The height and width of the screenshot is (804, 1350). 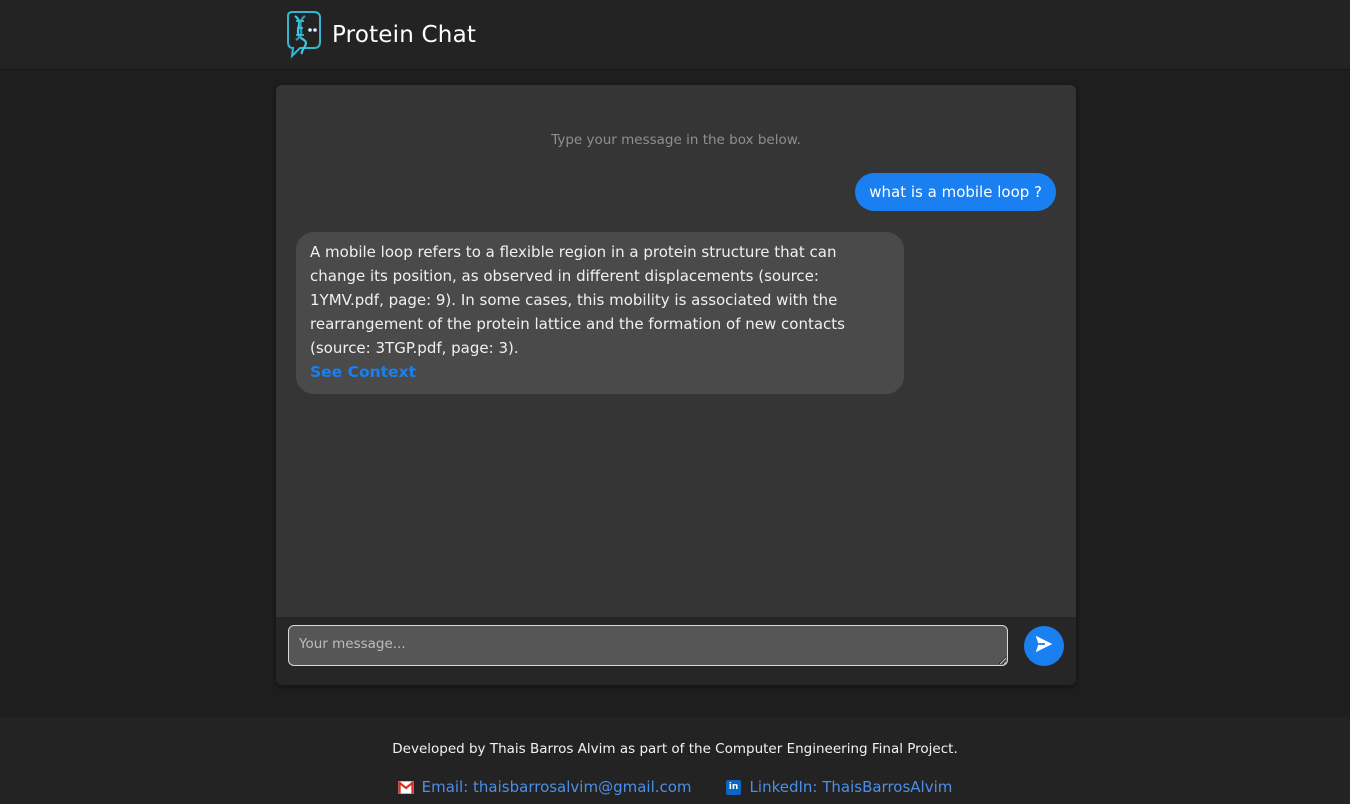 I want to click on email-link: Email: thaisbarrosalvim@gmail.com, so click(x=544, y=787).